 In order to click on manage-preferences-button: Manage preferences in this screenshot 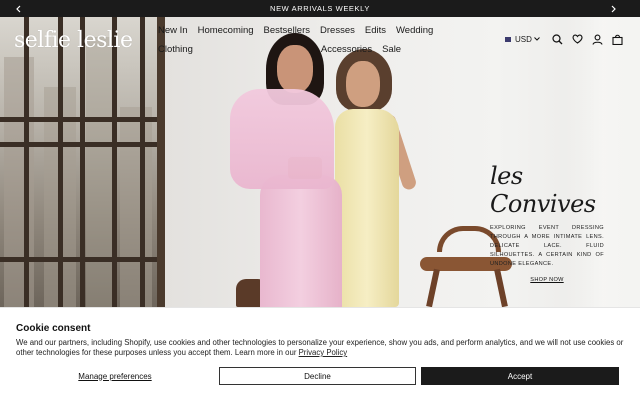, I will do `click(115, 376)`.